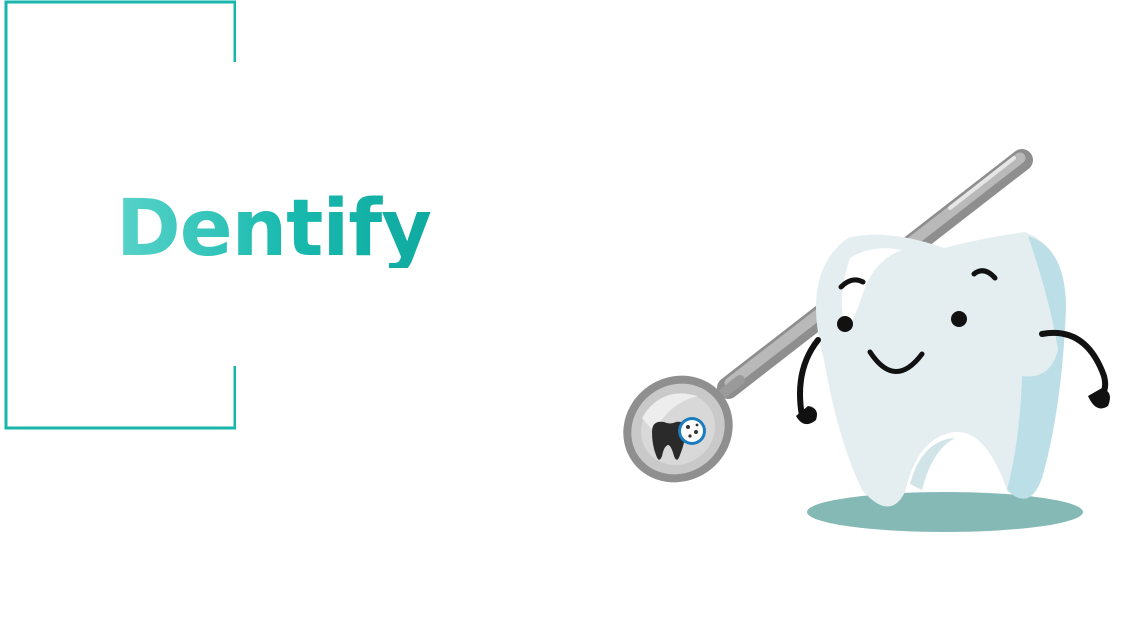 Image resolution: width=1131 pixels, height=625 pixels. What do you see at coordinates (941, 369) in the screenshot?
I see `tooth-body` at bounding box center [941, 369].